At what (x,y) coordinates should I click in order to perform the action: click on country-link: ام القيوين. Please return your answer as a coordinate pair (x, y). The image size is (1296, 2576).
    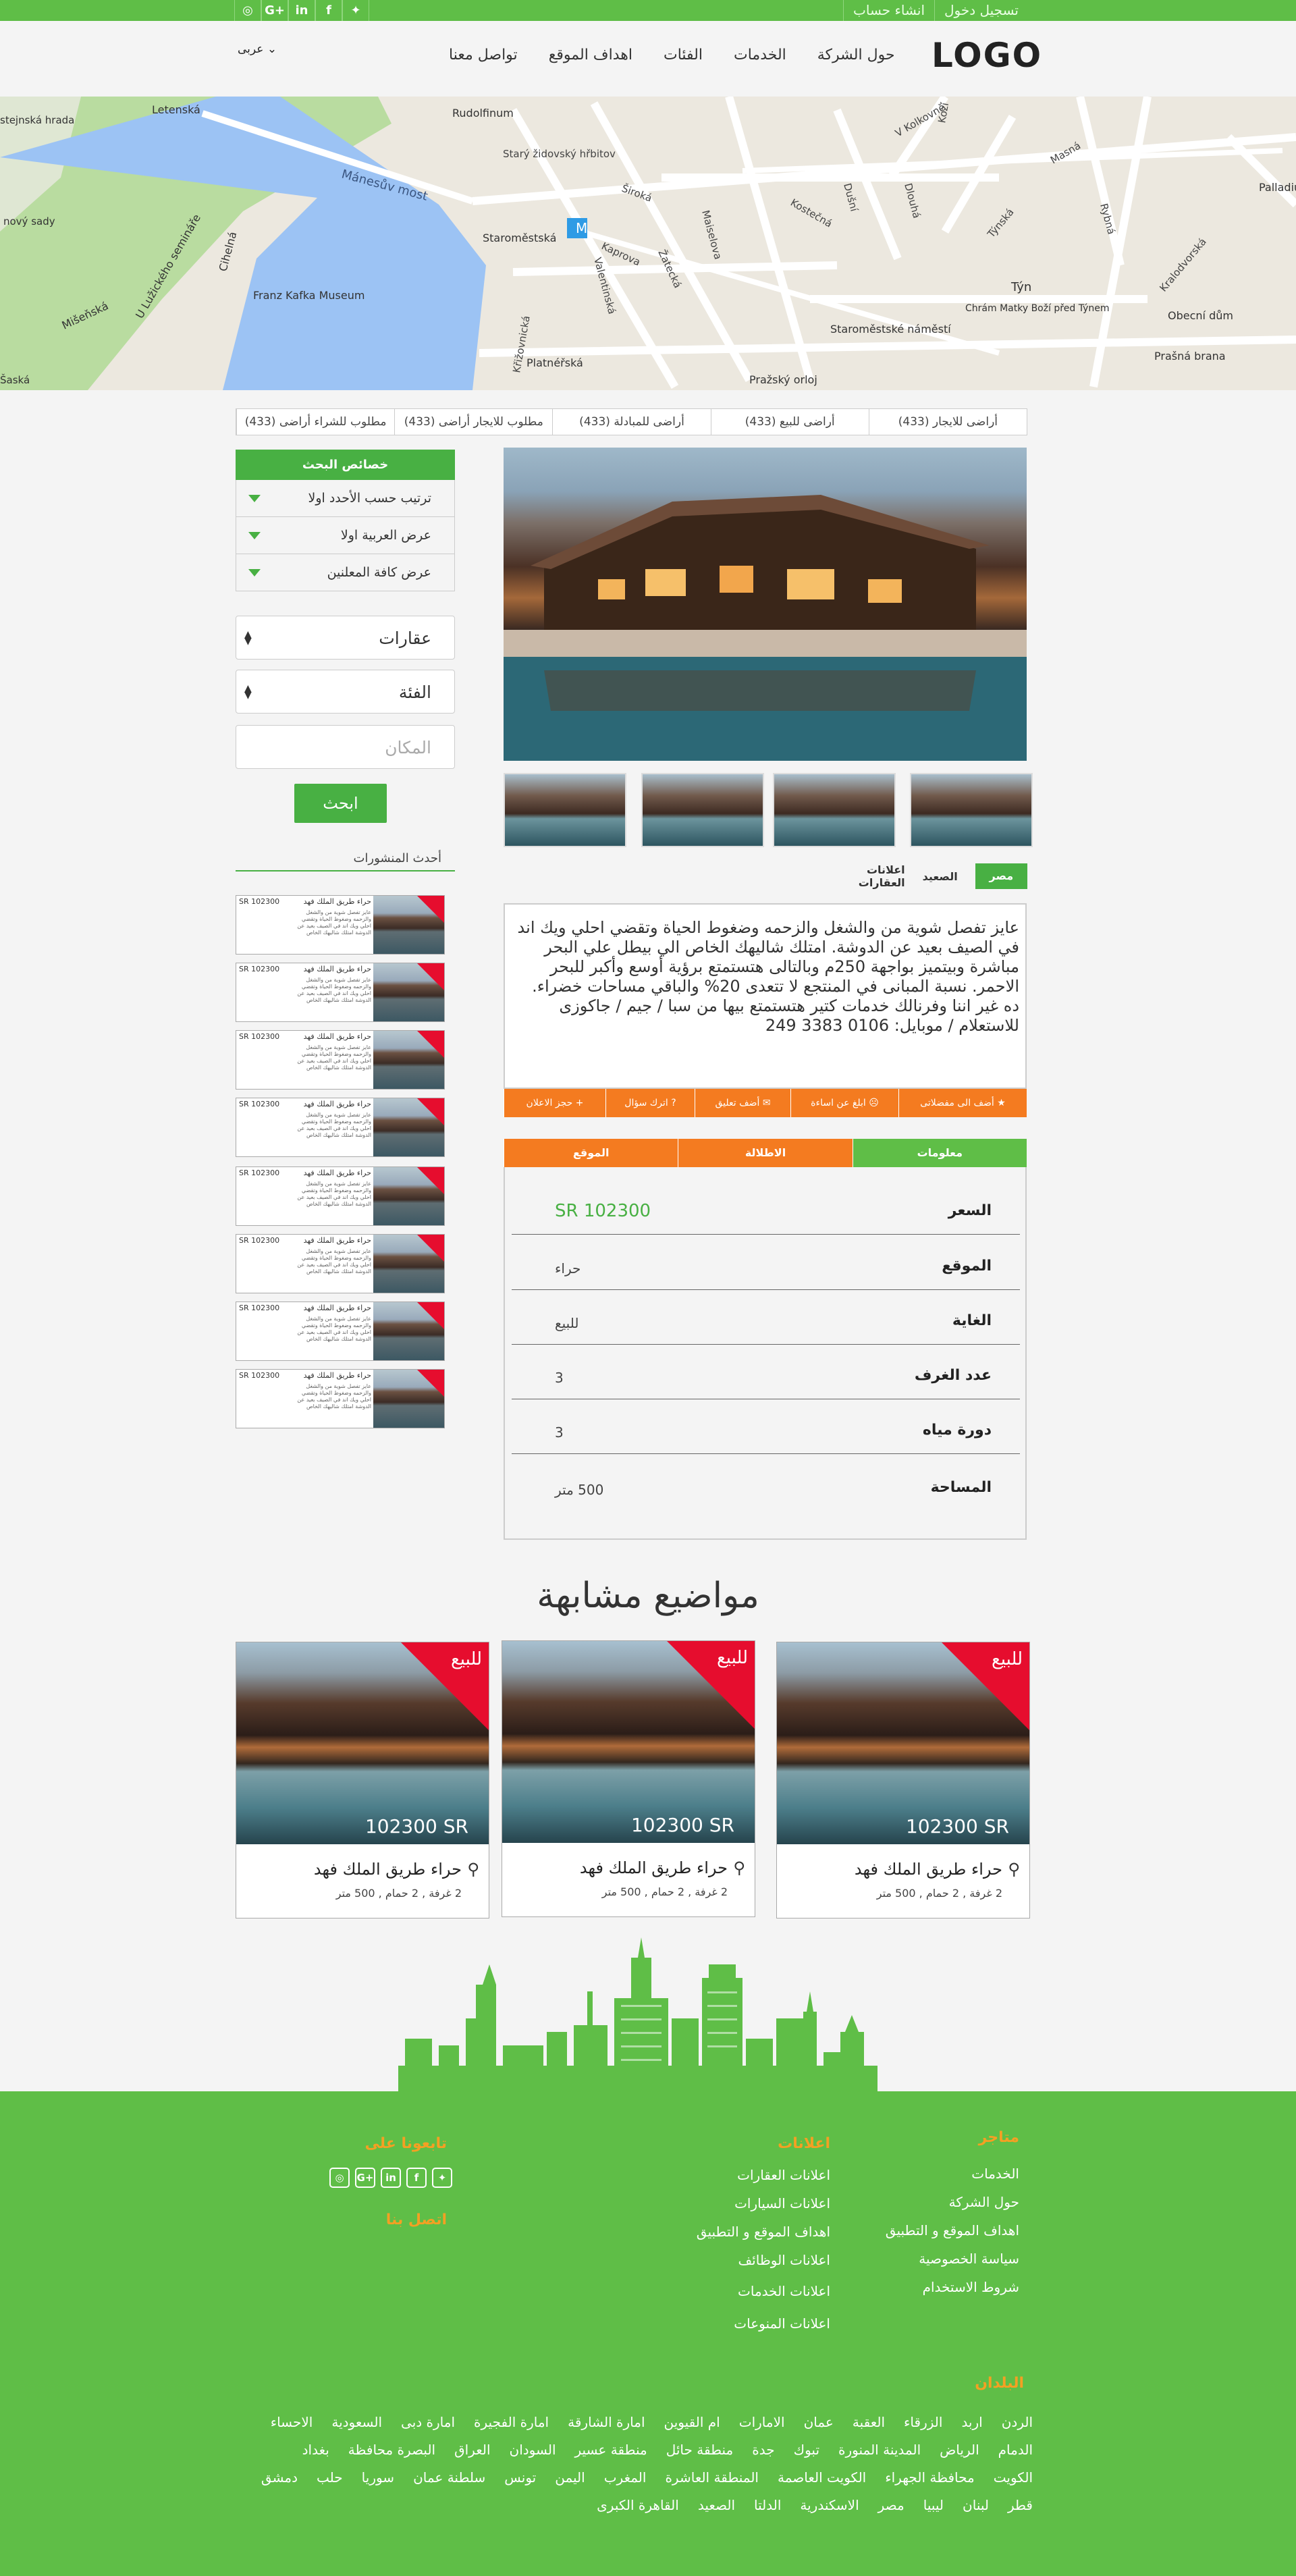
    Looking at the image, I should click on (692, 2422).